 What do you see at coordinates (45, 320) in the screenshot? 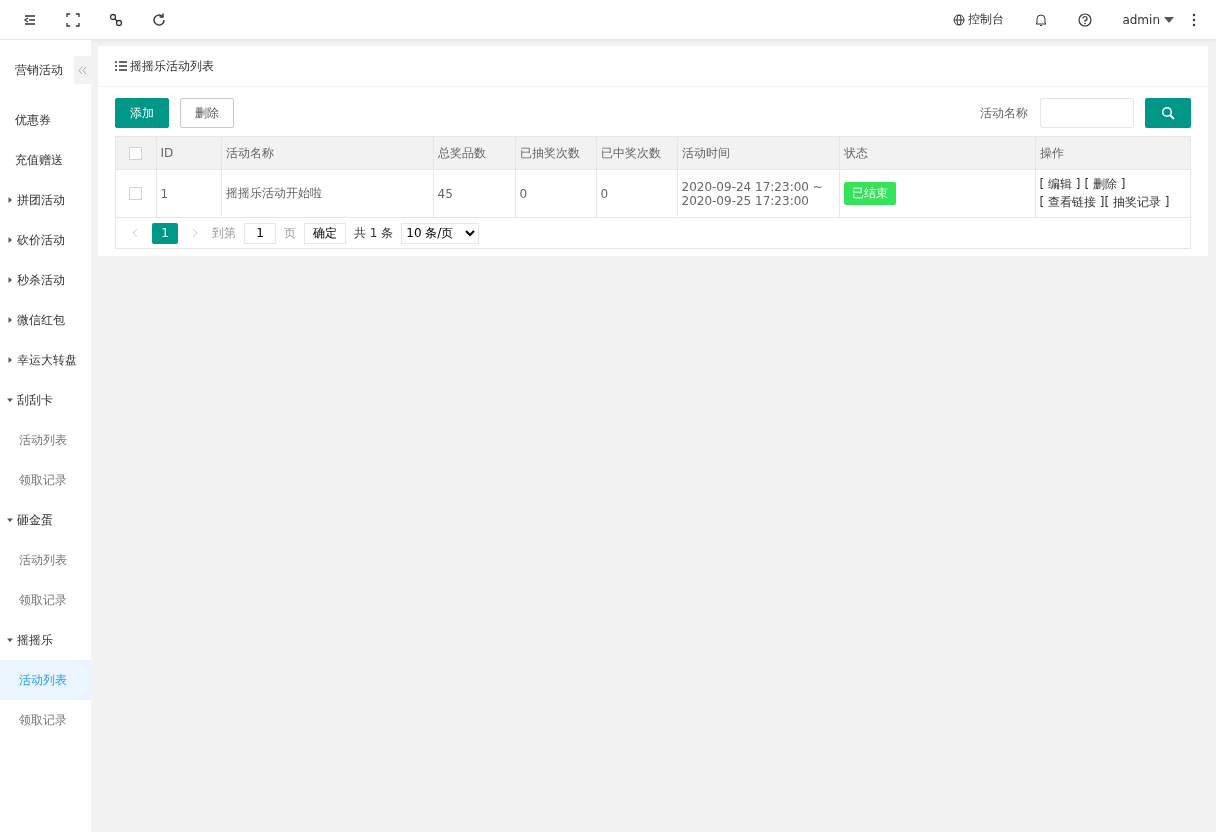
I see `sidebar-item: 微信红包` at bounding box center [45, 320].